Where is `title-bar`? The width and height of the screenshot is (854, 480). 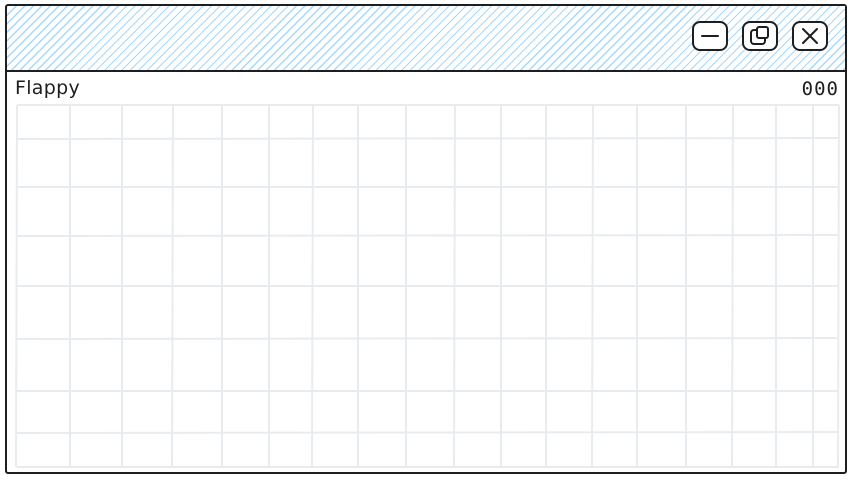 title-bar is located at coordinates (426, 39).